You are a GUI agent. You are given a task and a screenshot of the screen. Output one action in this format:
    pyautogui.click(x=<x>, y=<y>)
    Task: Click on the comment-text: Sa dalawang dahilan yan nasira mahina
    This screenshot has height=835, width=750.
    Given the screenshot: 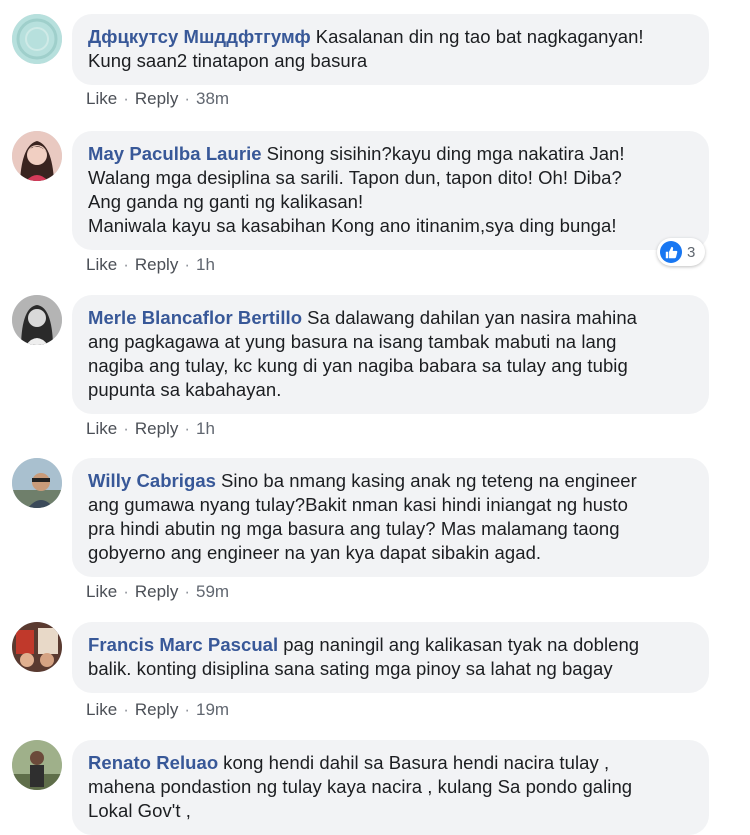 What is the action you would take?
    pyautogui.click(x=472, y=317)
    